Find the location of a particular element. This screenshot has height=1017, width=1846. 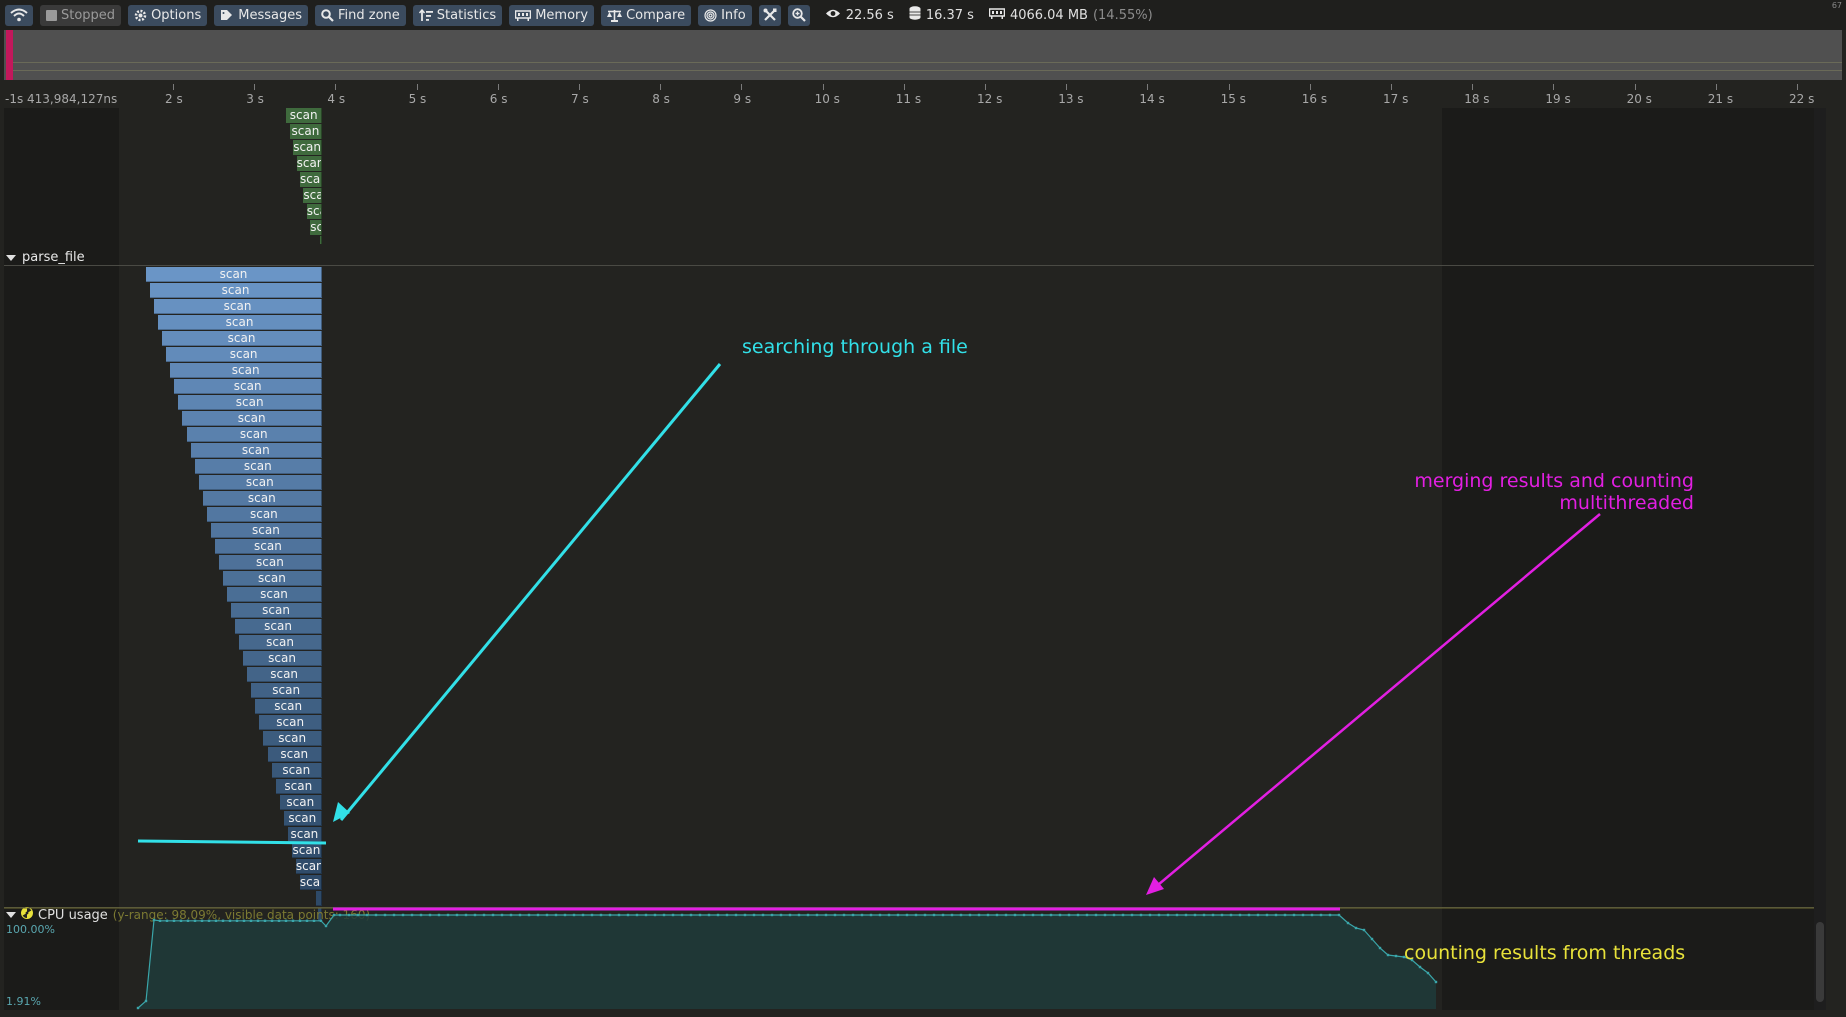

magenta-arrow is located at coordinates (1373, 704).